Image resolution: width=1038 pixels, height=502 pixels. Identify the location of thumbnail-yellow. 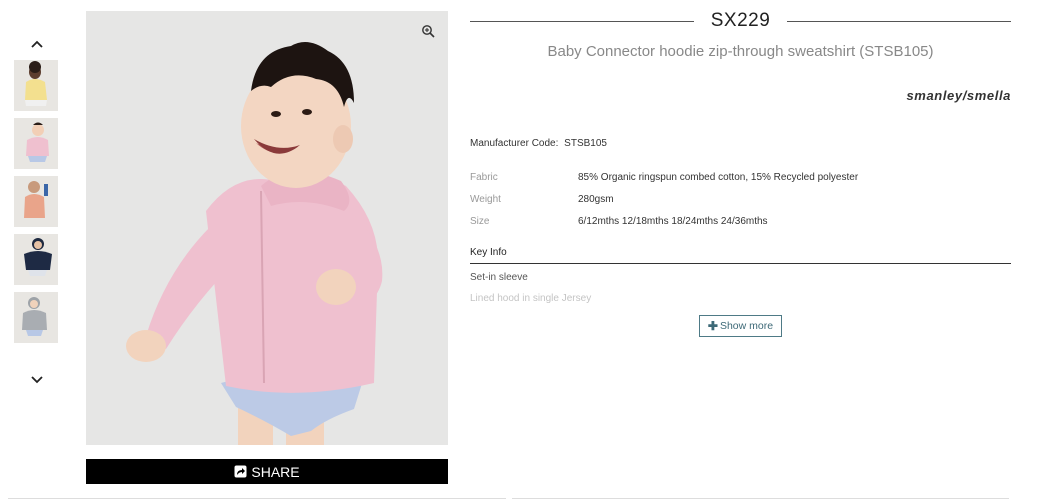
(36, 85).